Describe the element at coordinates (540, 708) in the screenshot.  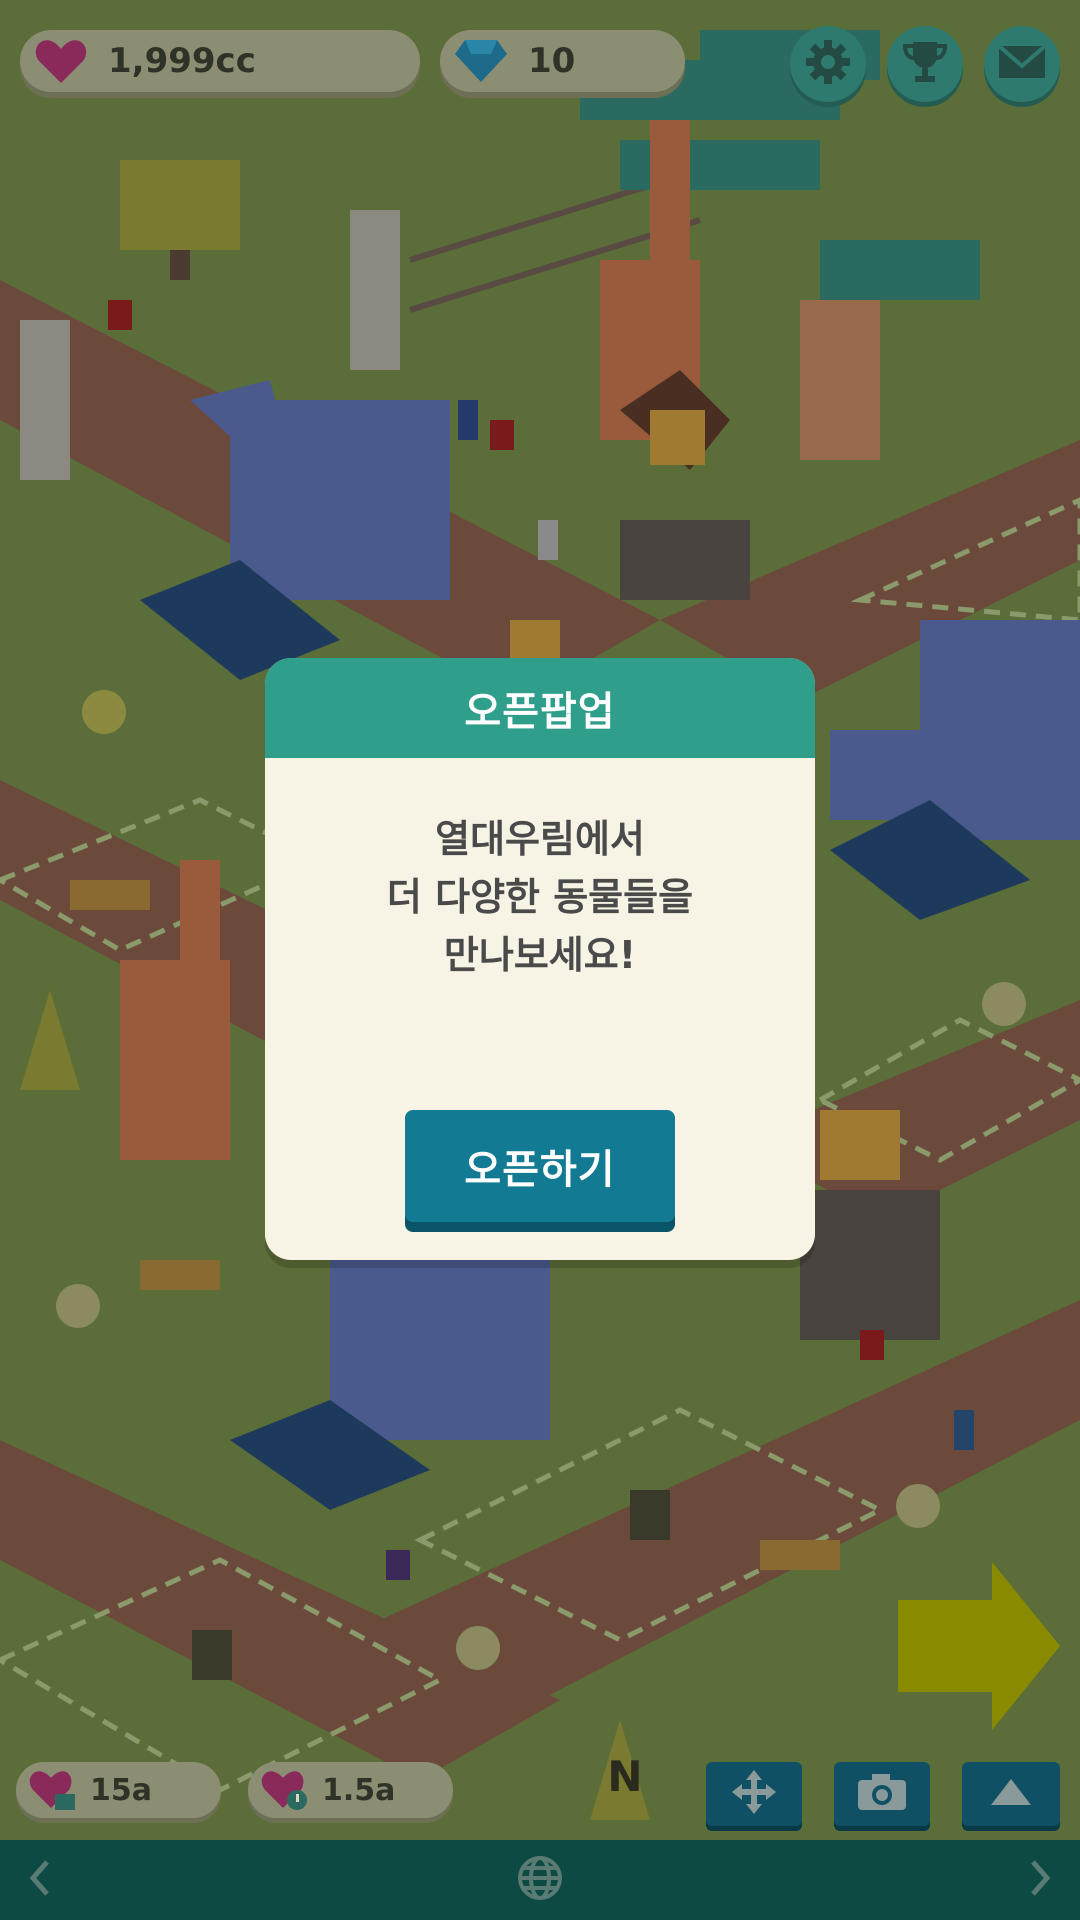
I see `popup-title: 오픈팝업` at that location.